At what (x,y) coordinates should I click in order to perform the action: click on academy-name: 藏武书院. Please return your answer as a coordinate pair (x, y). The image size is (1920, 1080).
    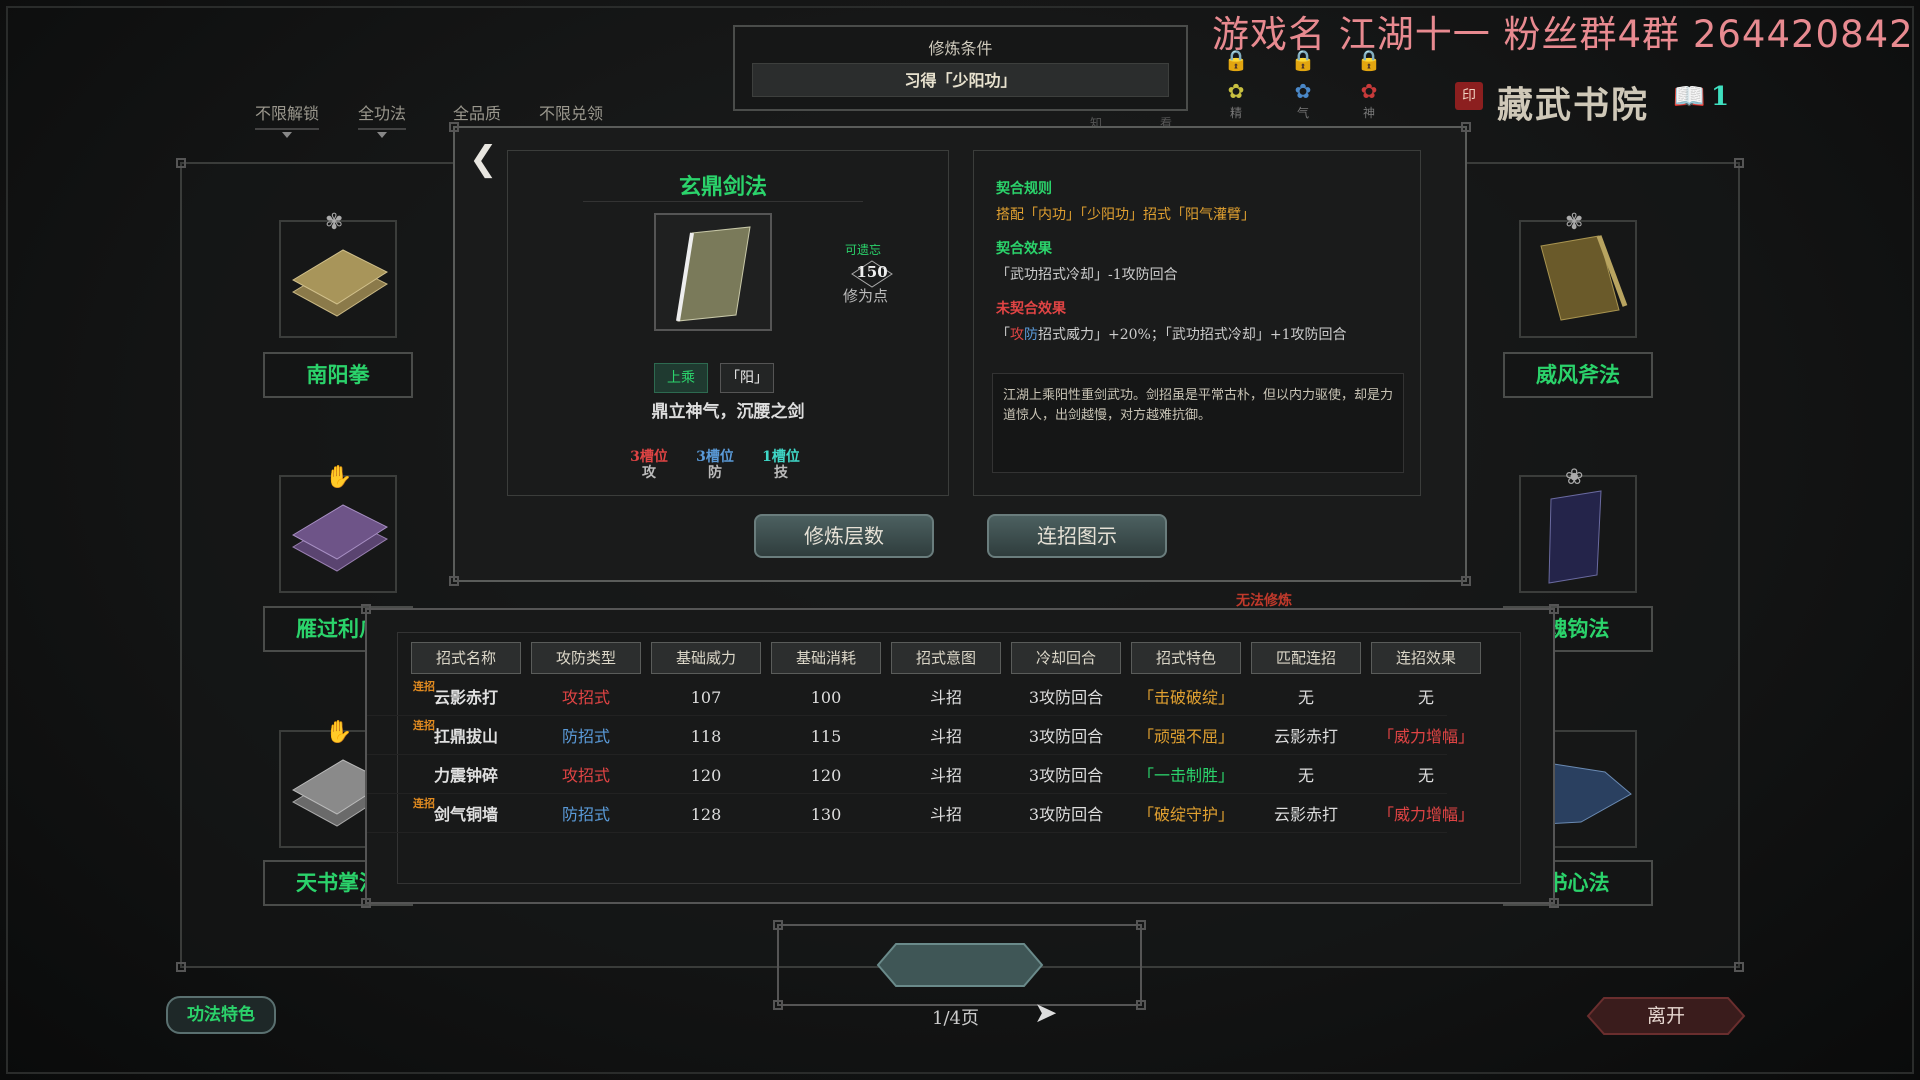
    Looking at the image, I should click on (1573, 105).